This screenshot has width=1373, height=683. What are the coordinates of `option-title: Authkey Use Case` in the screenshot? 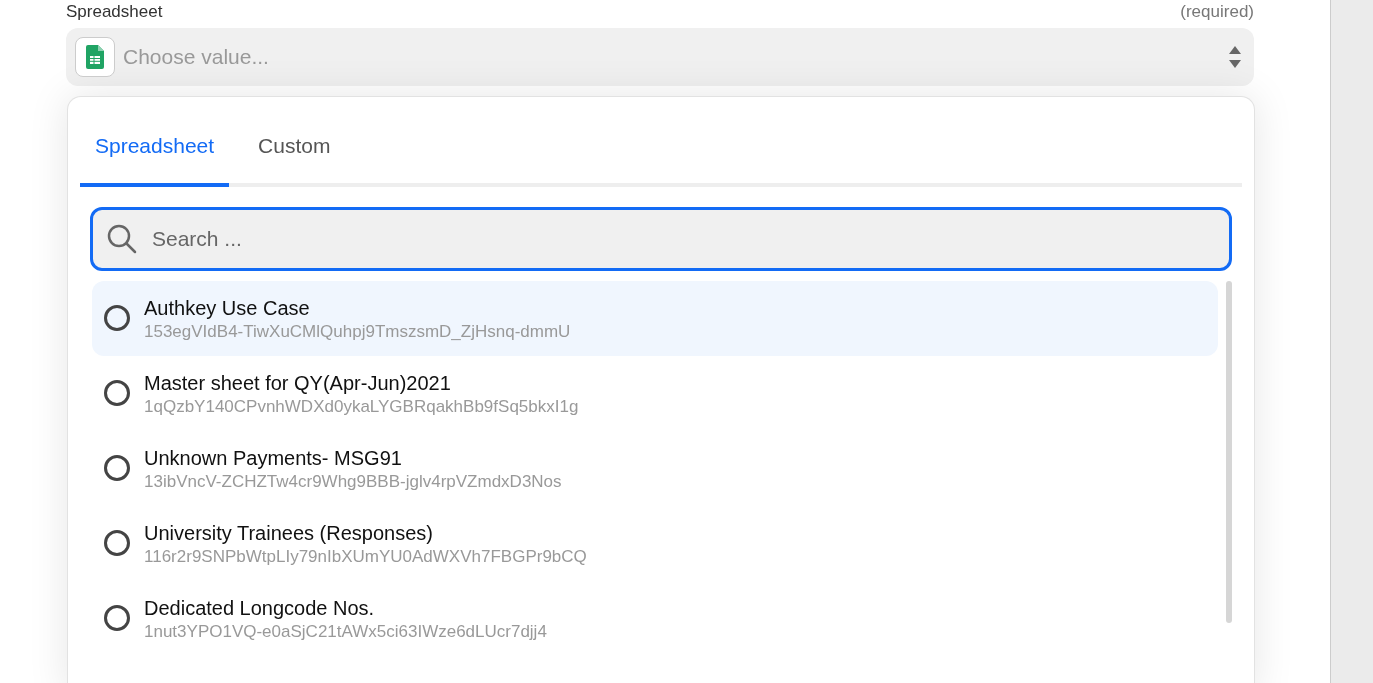 It's located at (227, 308).